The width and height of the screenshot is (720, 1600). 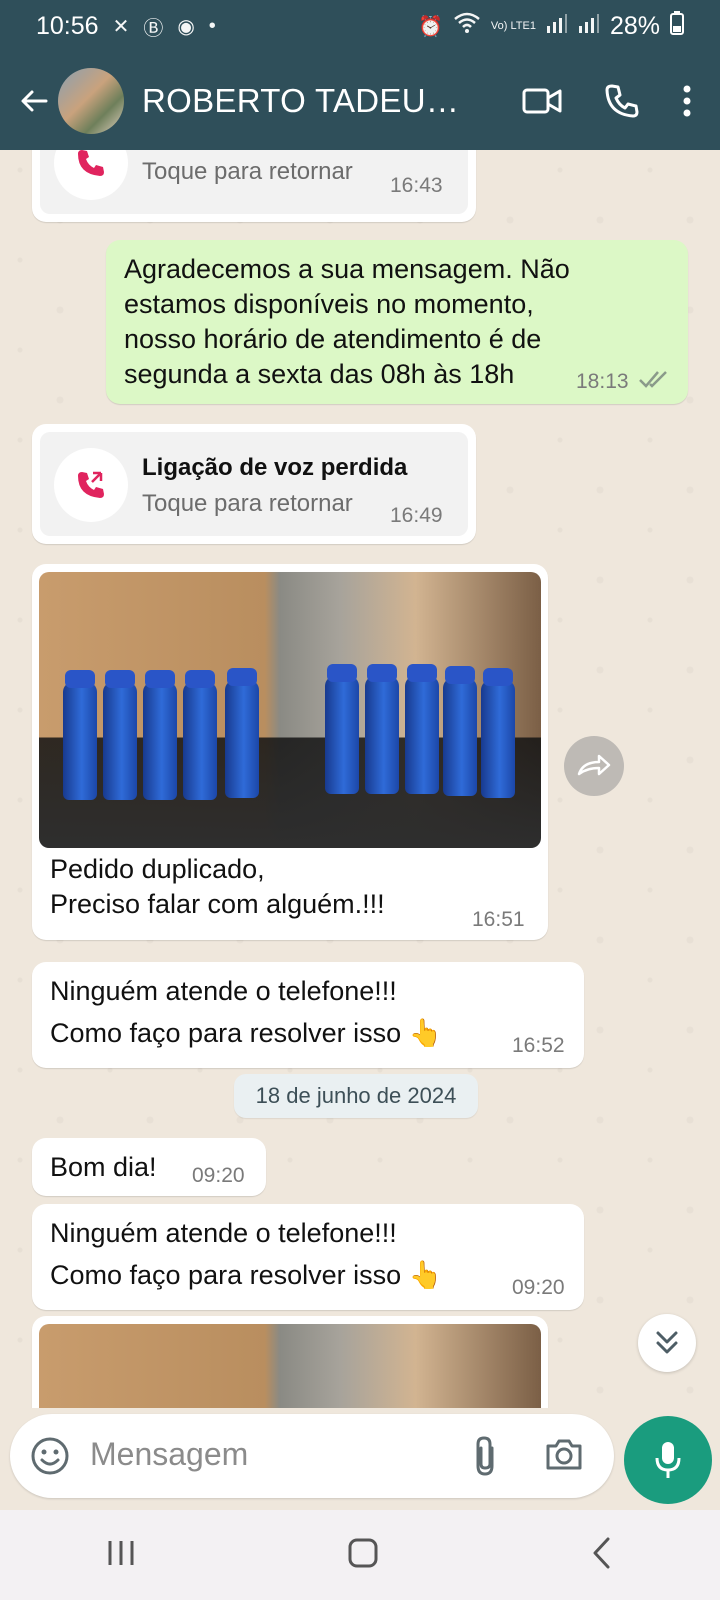 What do you see at coordinates (157, 869) in the screenshot?
I see `message-line: Pedido duplicado,` at bounding box center [157, 869].